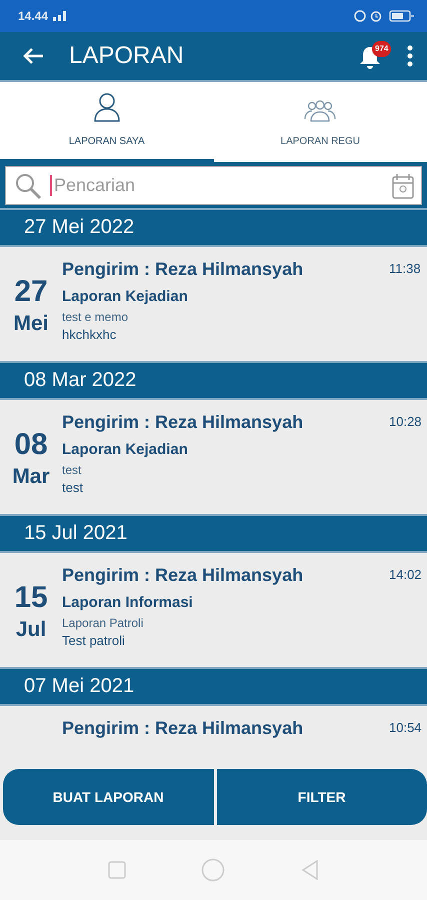 The width and height of the screenshot is (427, 900). Describe the element at coordinates (410, 56) in the screenshot. I see `more-menu-icon` at that location.